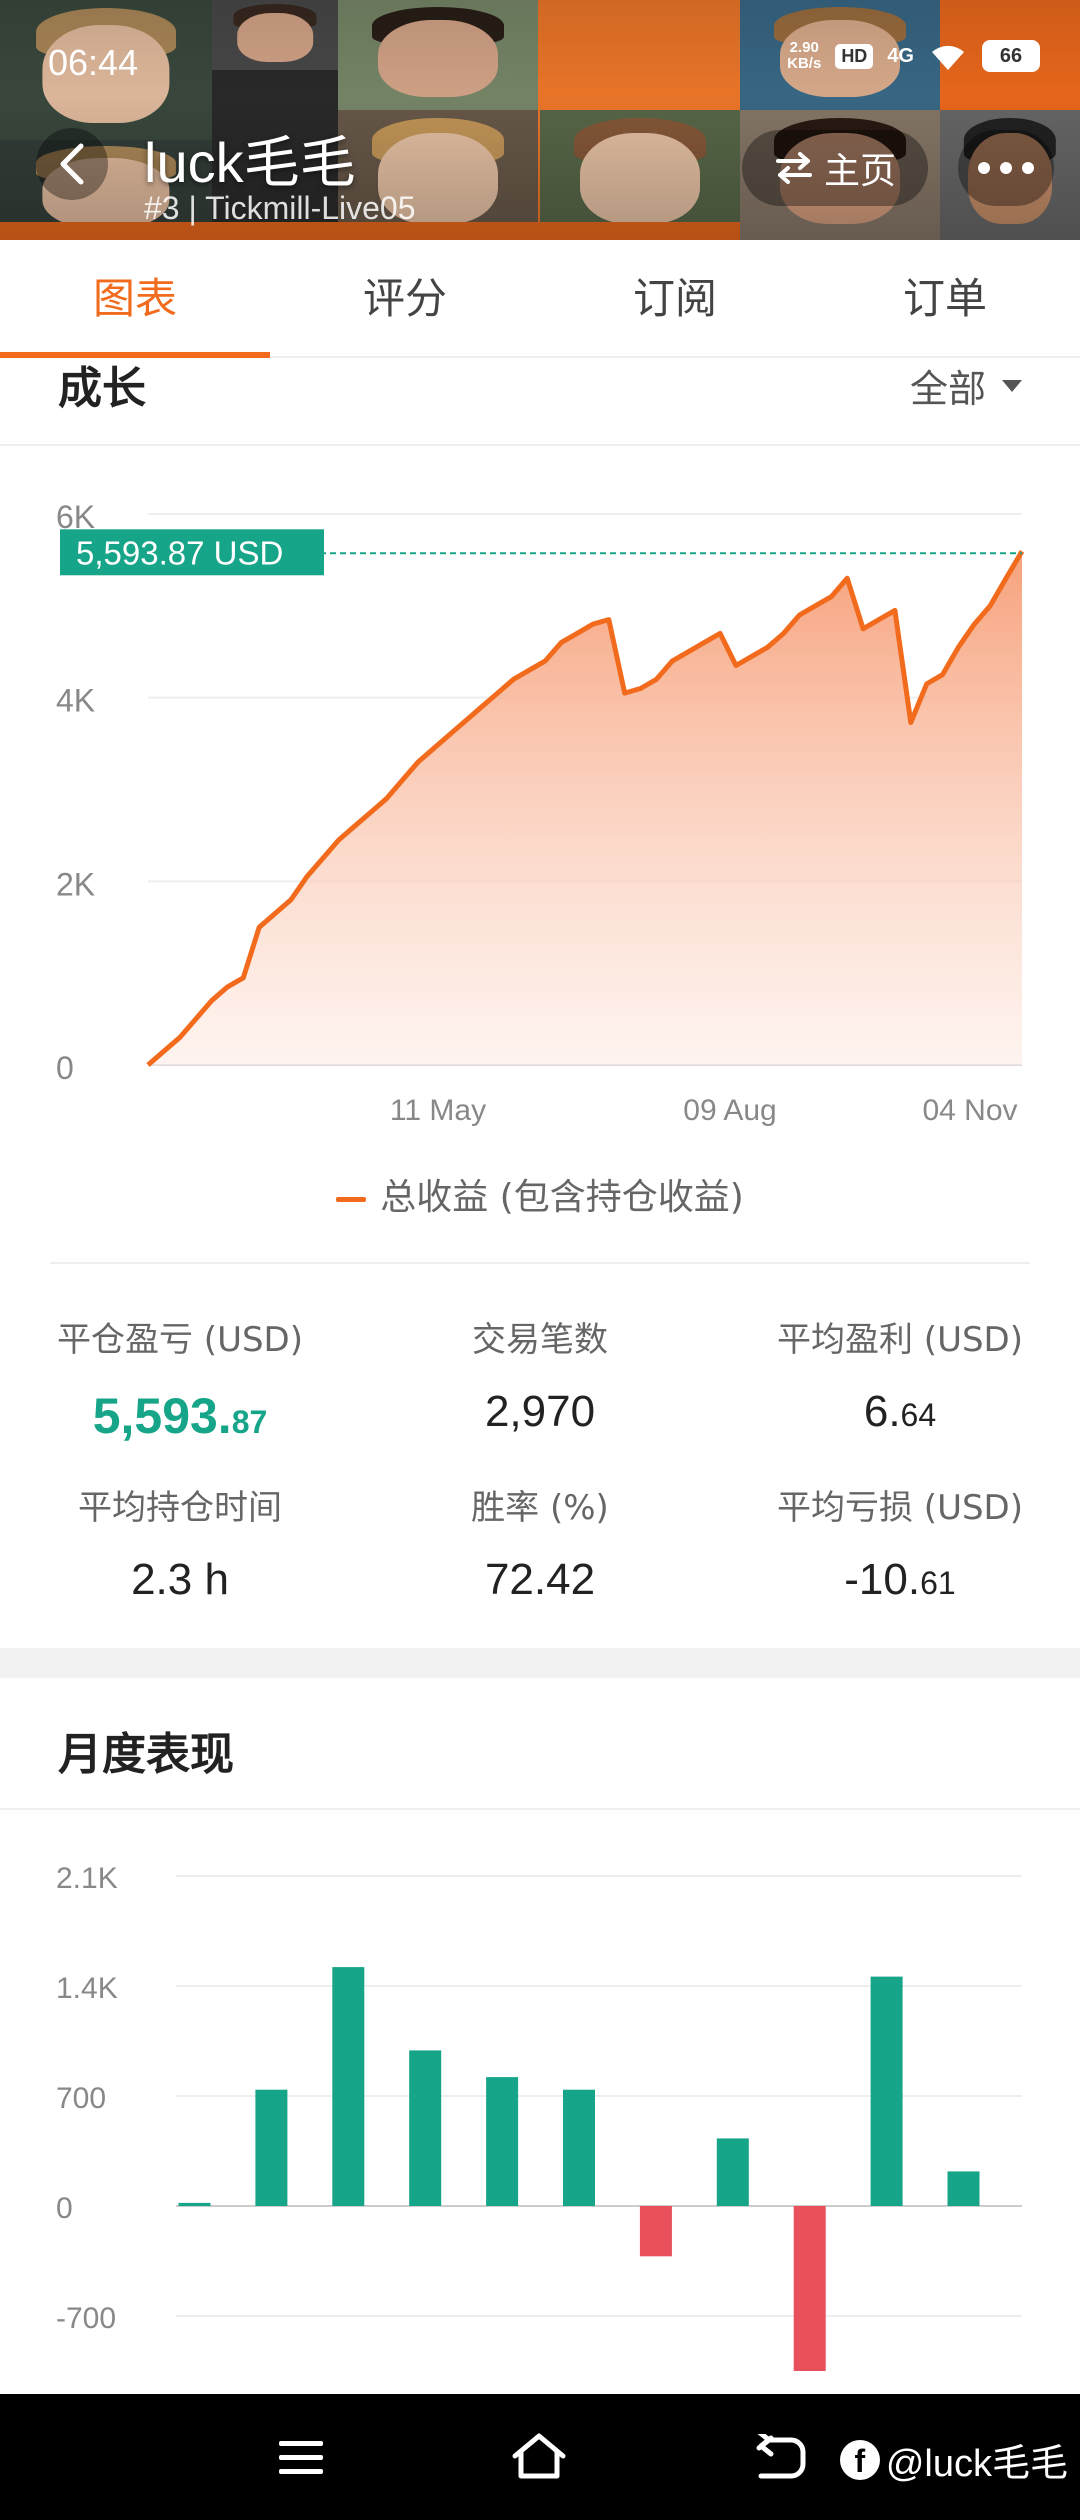 The width and height of the screenshot is (1080, 2520). Describe the element at coordinates (729, 1110) in the screenshot. I see `x-tick-label: 09 Aug` at that location.